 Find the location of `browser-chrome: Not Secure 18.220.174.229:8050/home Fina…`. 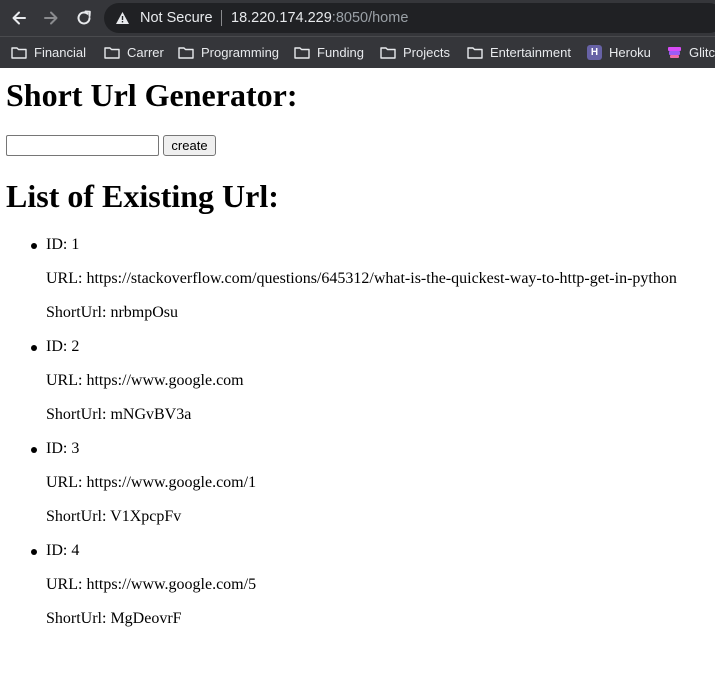

browser-chrome: Not Secure 18.220.174.229:8050/home Fina… is located at coordinates (357, 34).